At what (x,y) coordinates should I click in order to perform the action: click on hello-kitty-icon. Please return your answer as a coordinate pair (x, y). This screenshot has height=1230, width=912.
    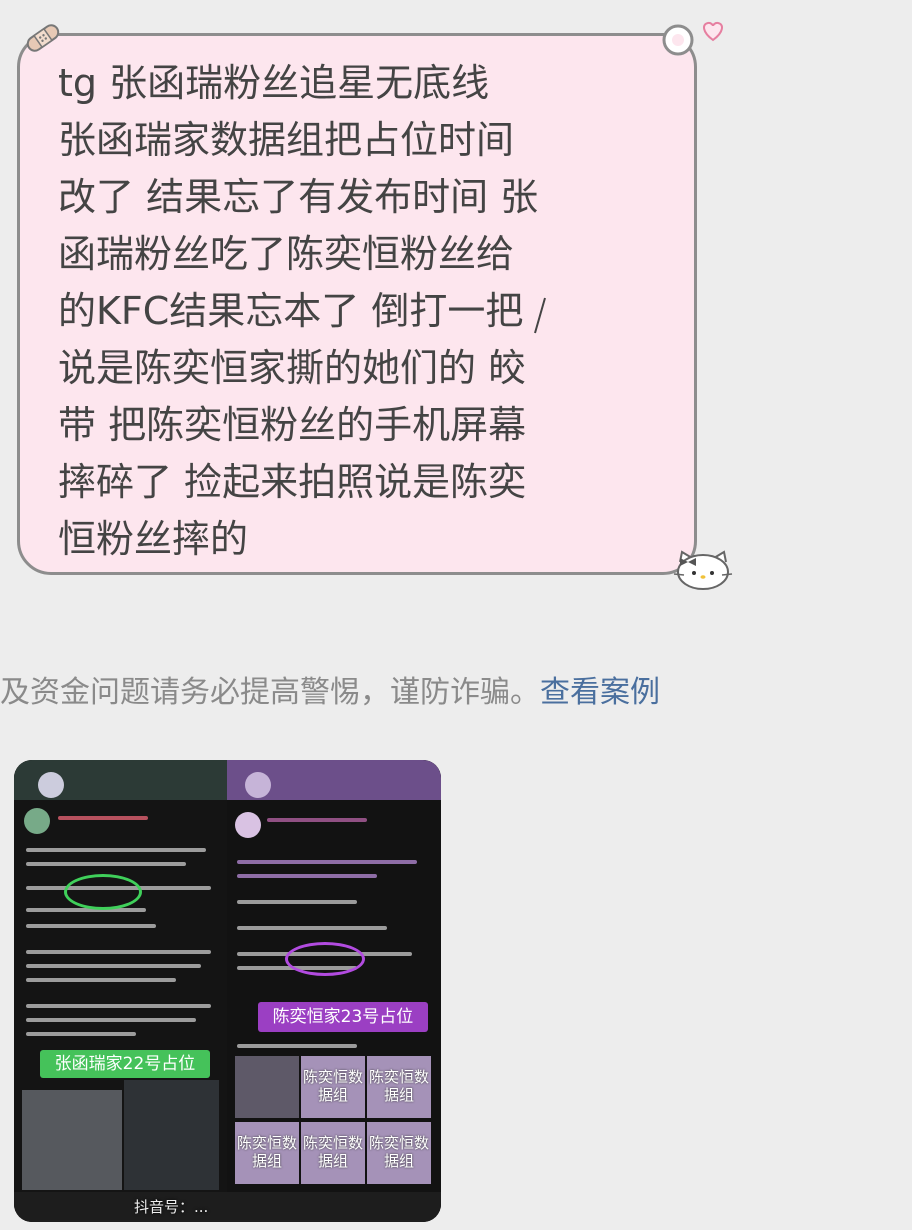
    Looking at the image, I should click on (703, 570).